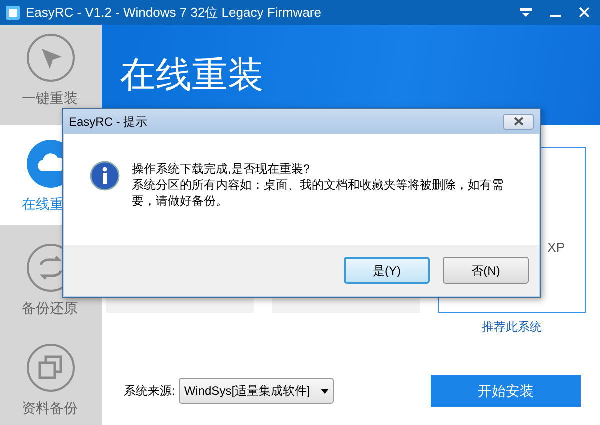  I want to click on sidebar-label: 在线重, so click(43, 204).